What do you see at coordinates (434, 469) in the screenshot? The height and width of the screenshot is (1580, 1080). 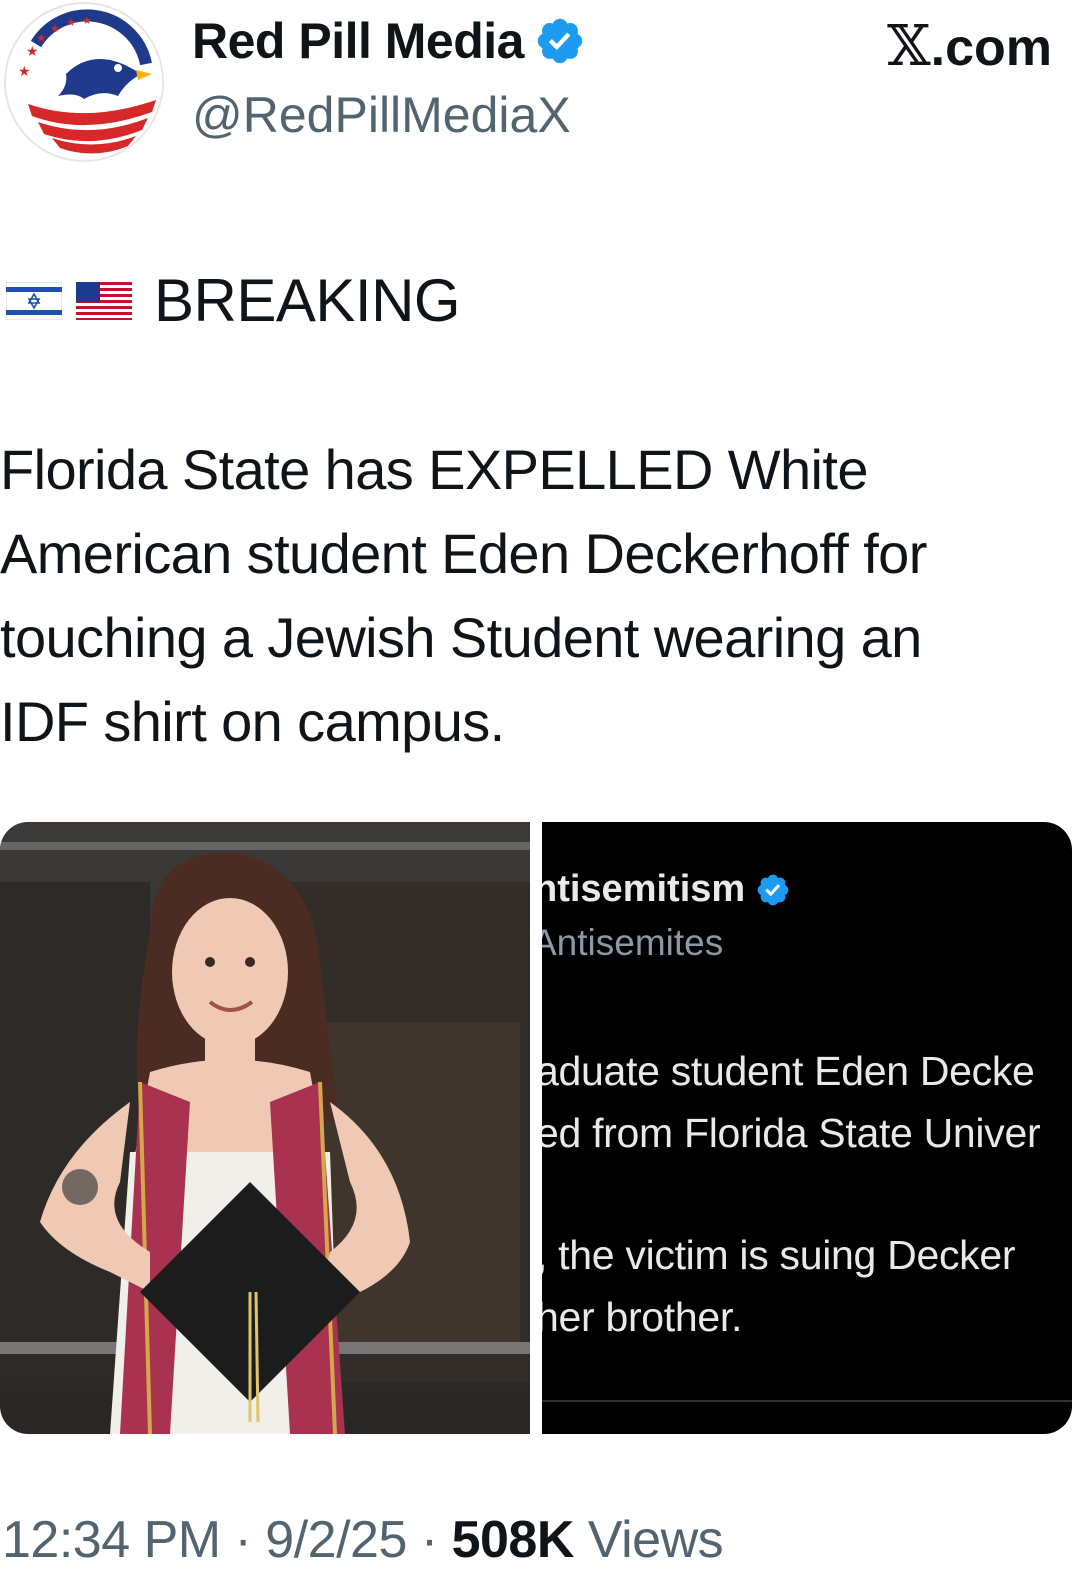 I see `post-body-line: Florida State has EXPELLED White` at bounding box center [434, 469].